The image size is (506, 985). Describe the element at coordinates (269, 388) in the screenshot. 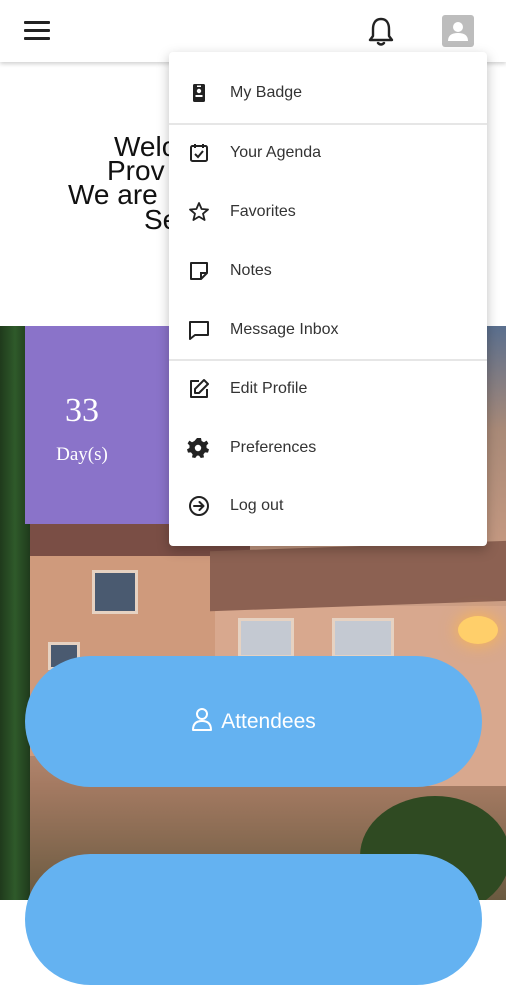

I see `menu-item-label: Edit Profile` at that location.